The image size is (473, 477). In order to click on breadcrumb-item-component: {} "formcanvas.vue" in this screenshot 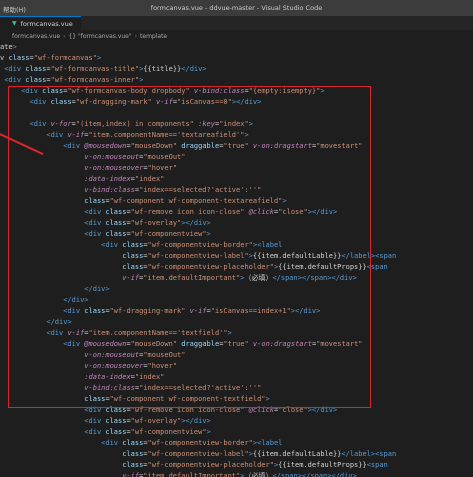, I will do `click(99, 36)`.